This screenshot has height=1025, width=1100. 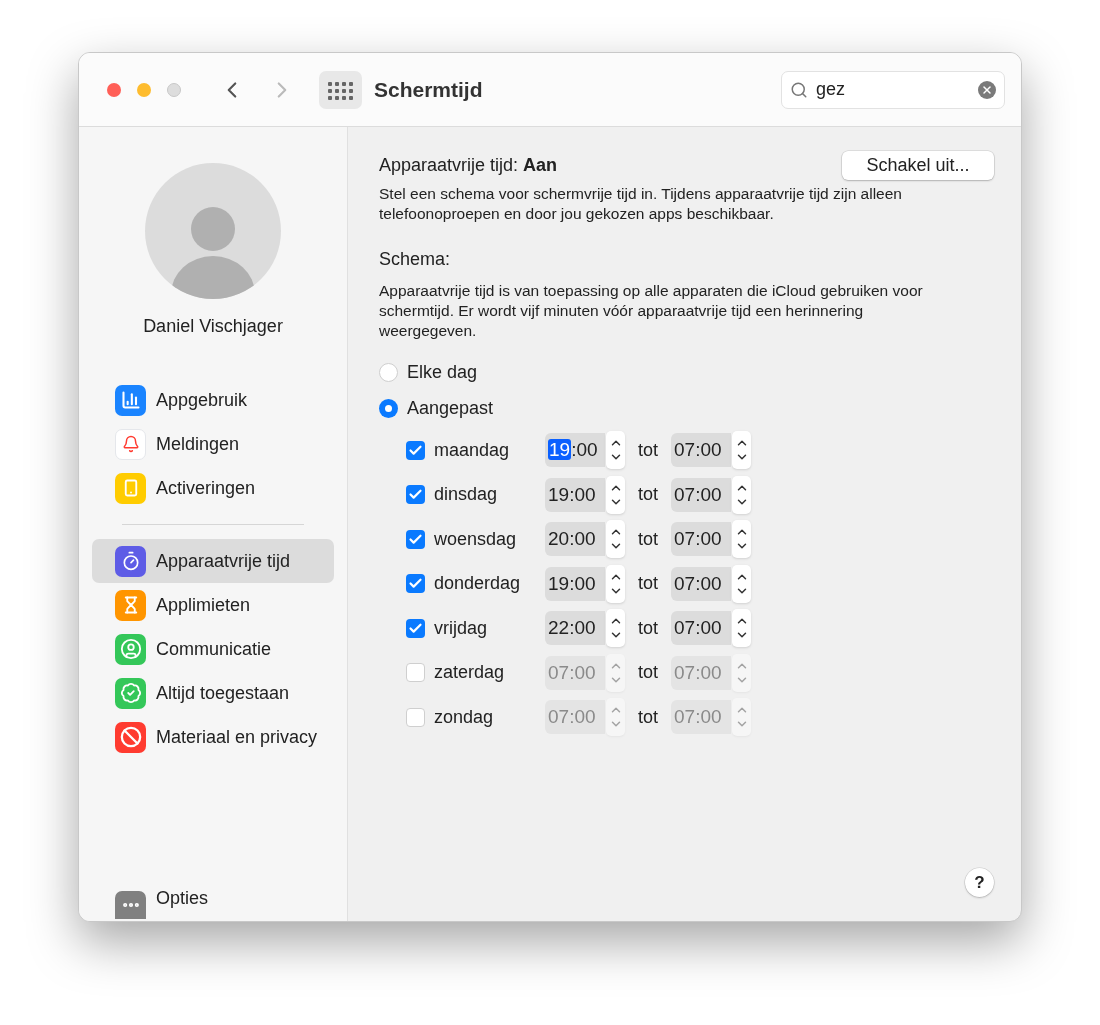 I want to click on ban-icon, so click(x=130, y=737).